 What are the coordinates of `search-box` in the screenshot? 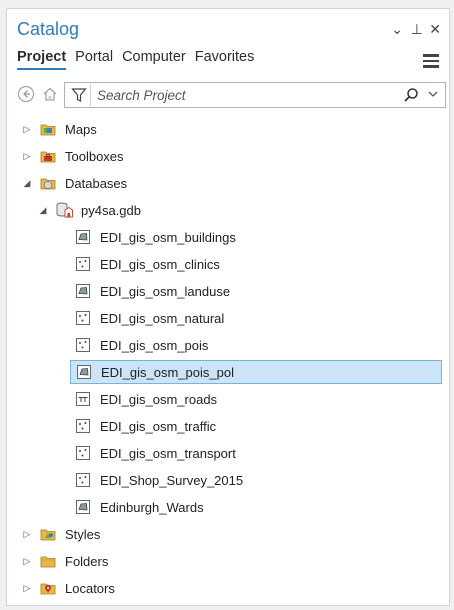 It's located at (255, 95).